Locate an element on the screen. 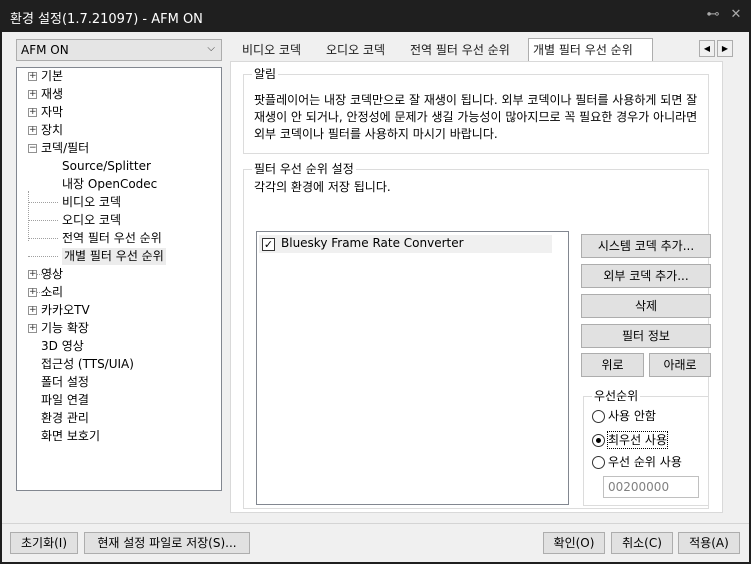  move-up-button: 위로 is located at coordinates (612, 365).